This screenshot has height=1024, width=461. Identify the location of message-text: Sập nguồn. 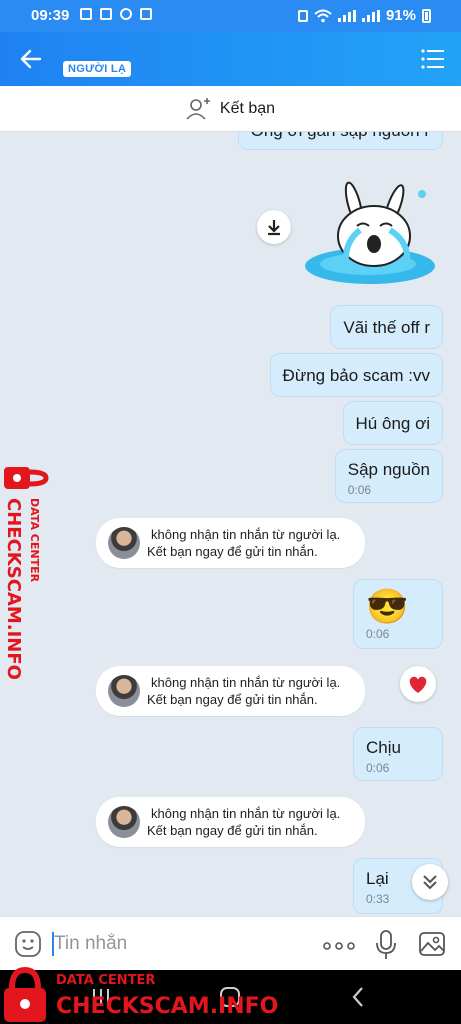
(388, 469).